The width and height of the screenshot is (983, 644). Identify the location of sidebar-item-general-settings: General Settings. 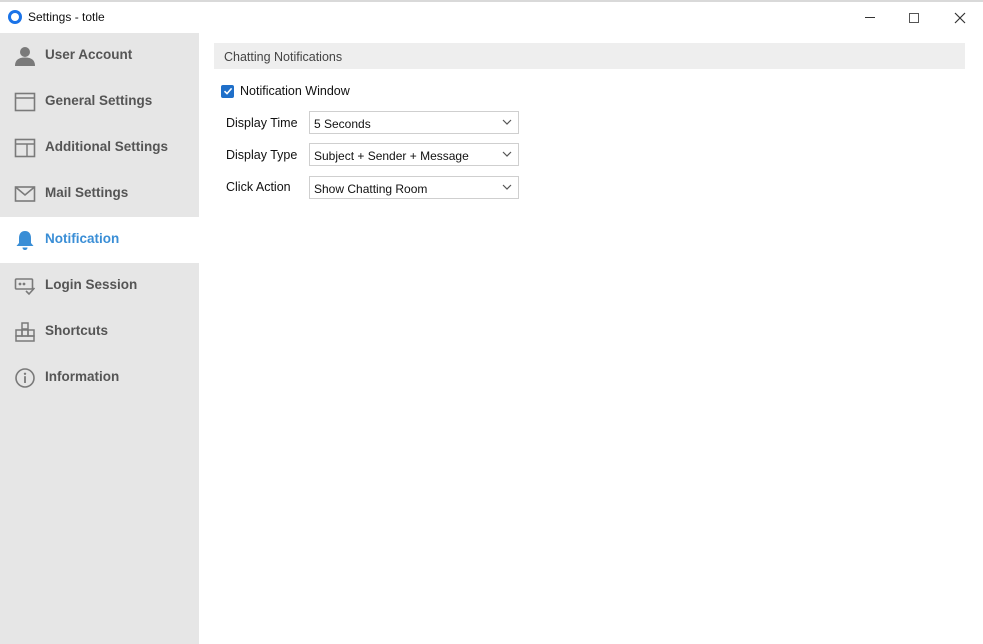
(99, 102).